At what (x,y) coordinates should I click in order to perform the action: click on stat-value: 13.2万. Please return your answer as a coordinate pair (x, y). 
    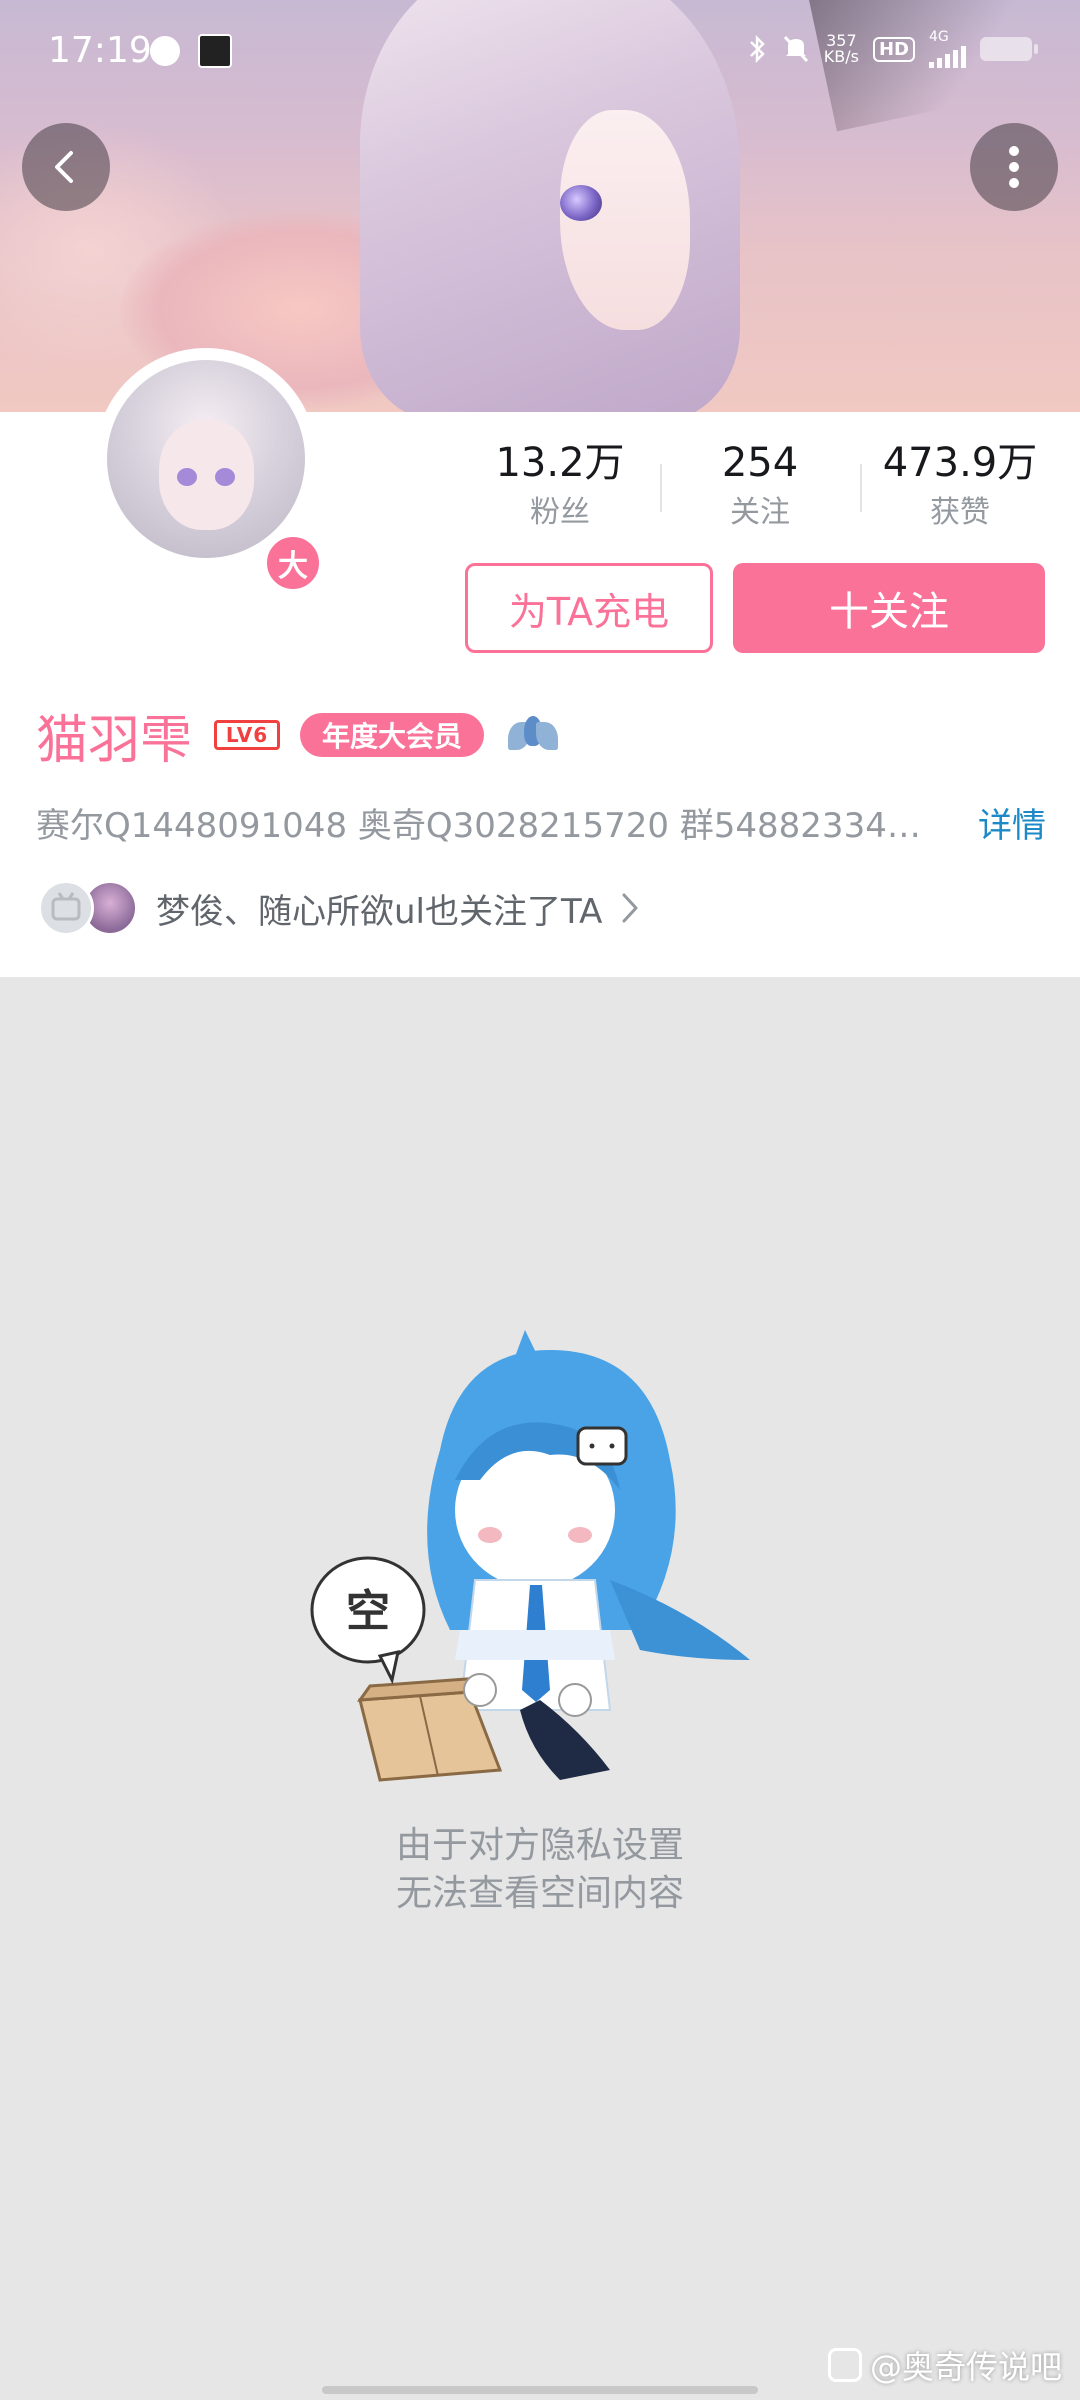
    Looking at the image, I should click on (560, 463).